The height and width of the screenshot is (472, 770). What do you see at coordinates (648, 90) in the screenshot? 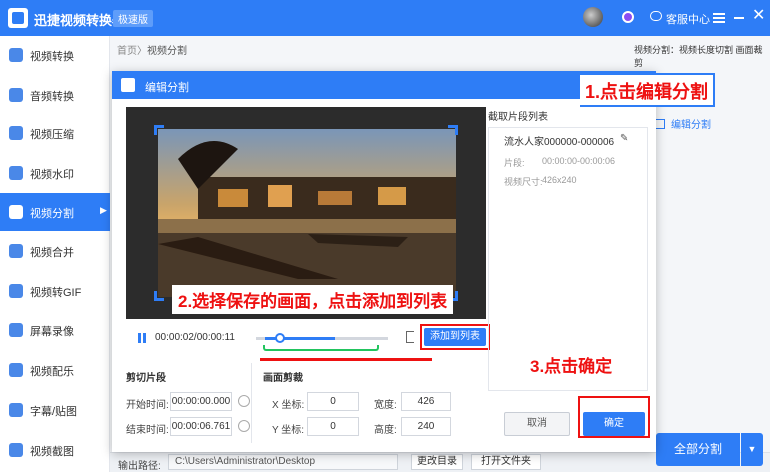
I see `annotation-step-1: 1.点击编辑分割` at bounding box center [648, 90].